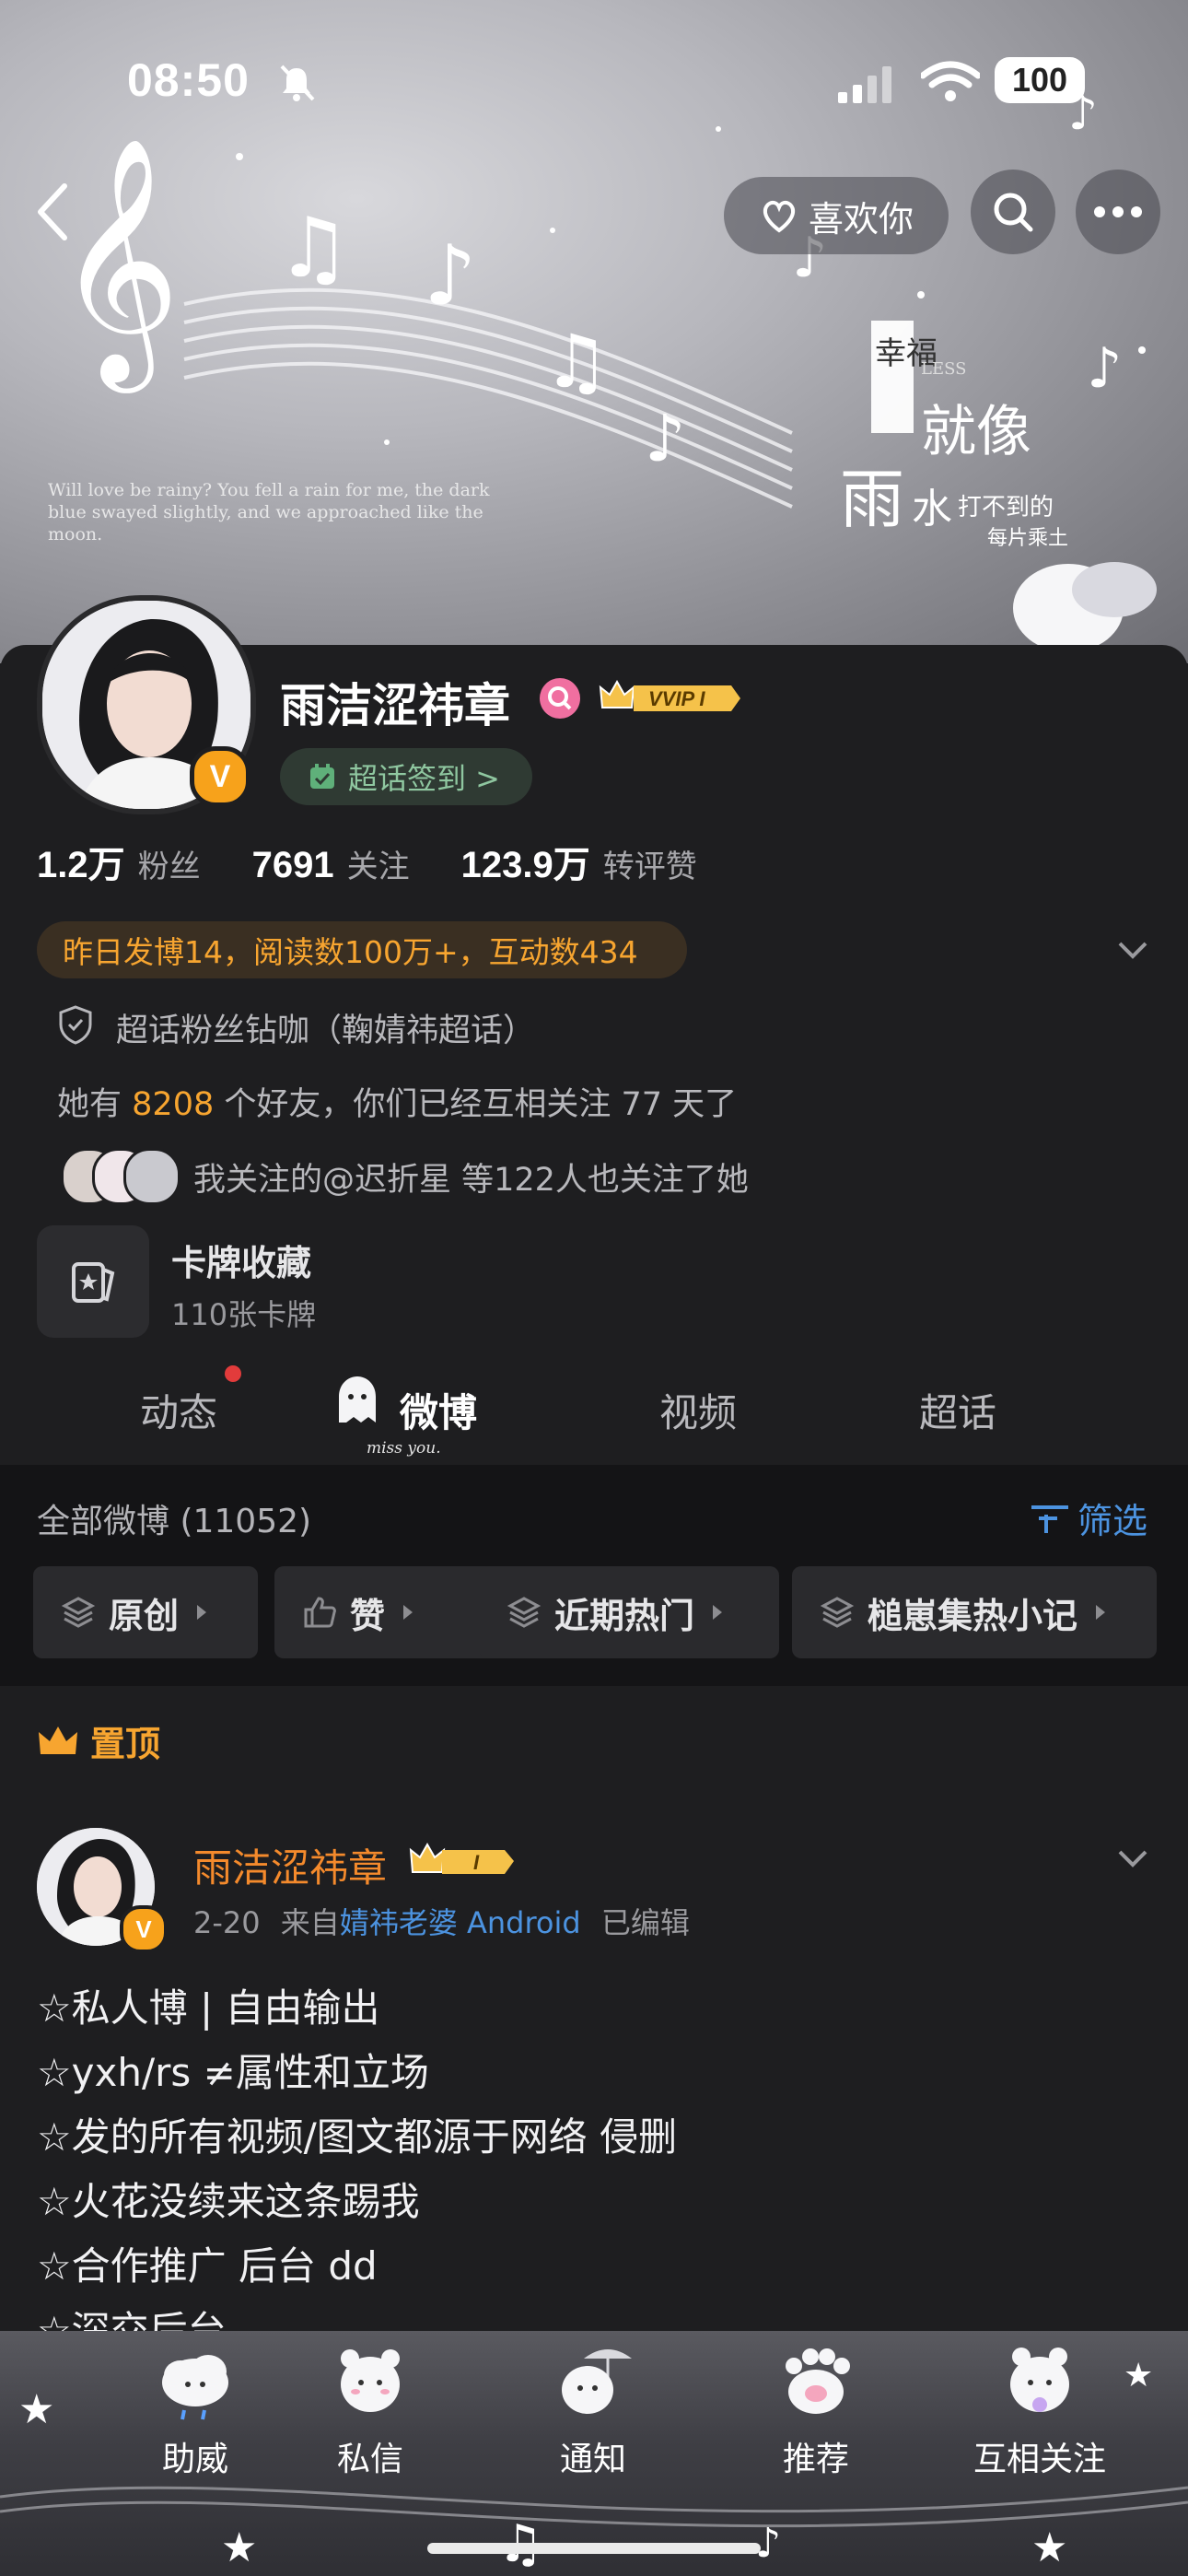  Describe the element at coordinates (227, 1922) in the screenshot. I see `post-date: 2-20` at that location.